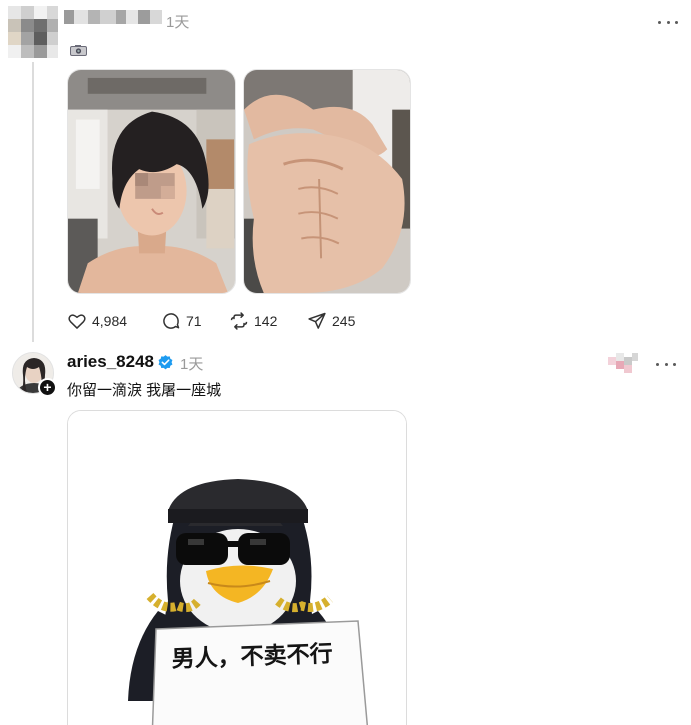 This screenshot has height=725, width=691. Describe the element at coordinates (33, 202) in the screenshot. I see `thread-line` at that location.